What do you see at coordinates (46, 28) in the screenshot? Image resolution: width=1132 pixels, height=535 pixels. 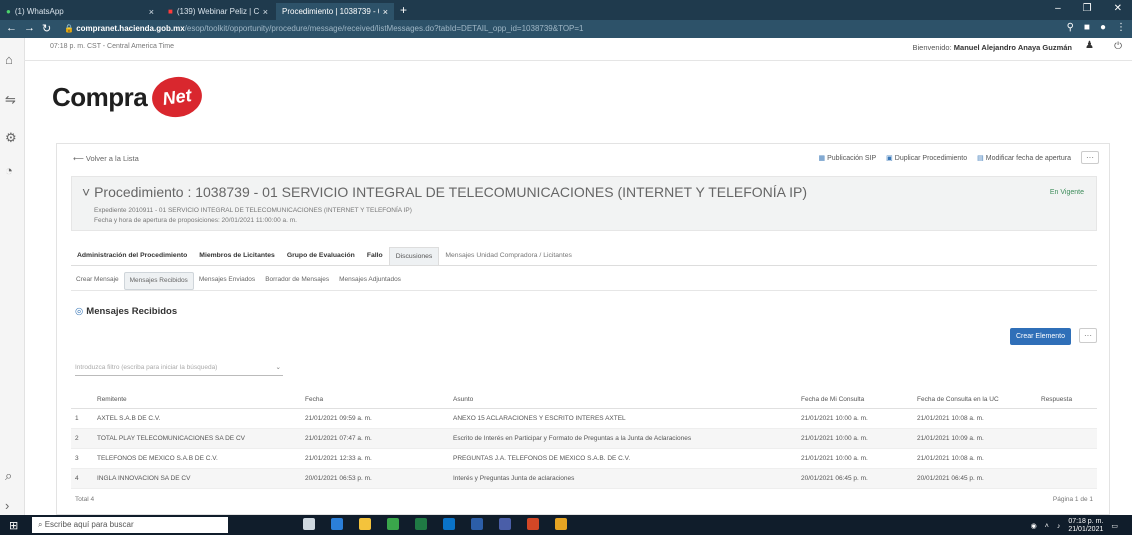 I see `reload-icon: ↻` at bounding box center [46, 28].